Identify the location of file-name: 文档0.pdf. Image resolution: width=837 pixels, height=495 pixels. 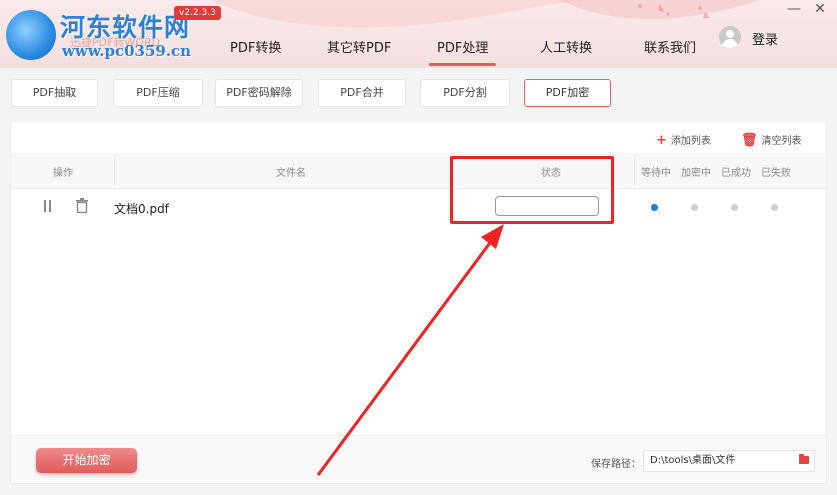
(141, 209).